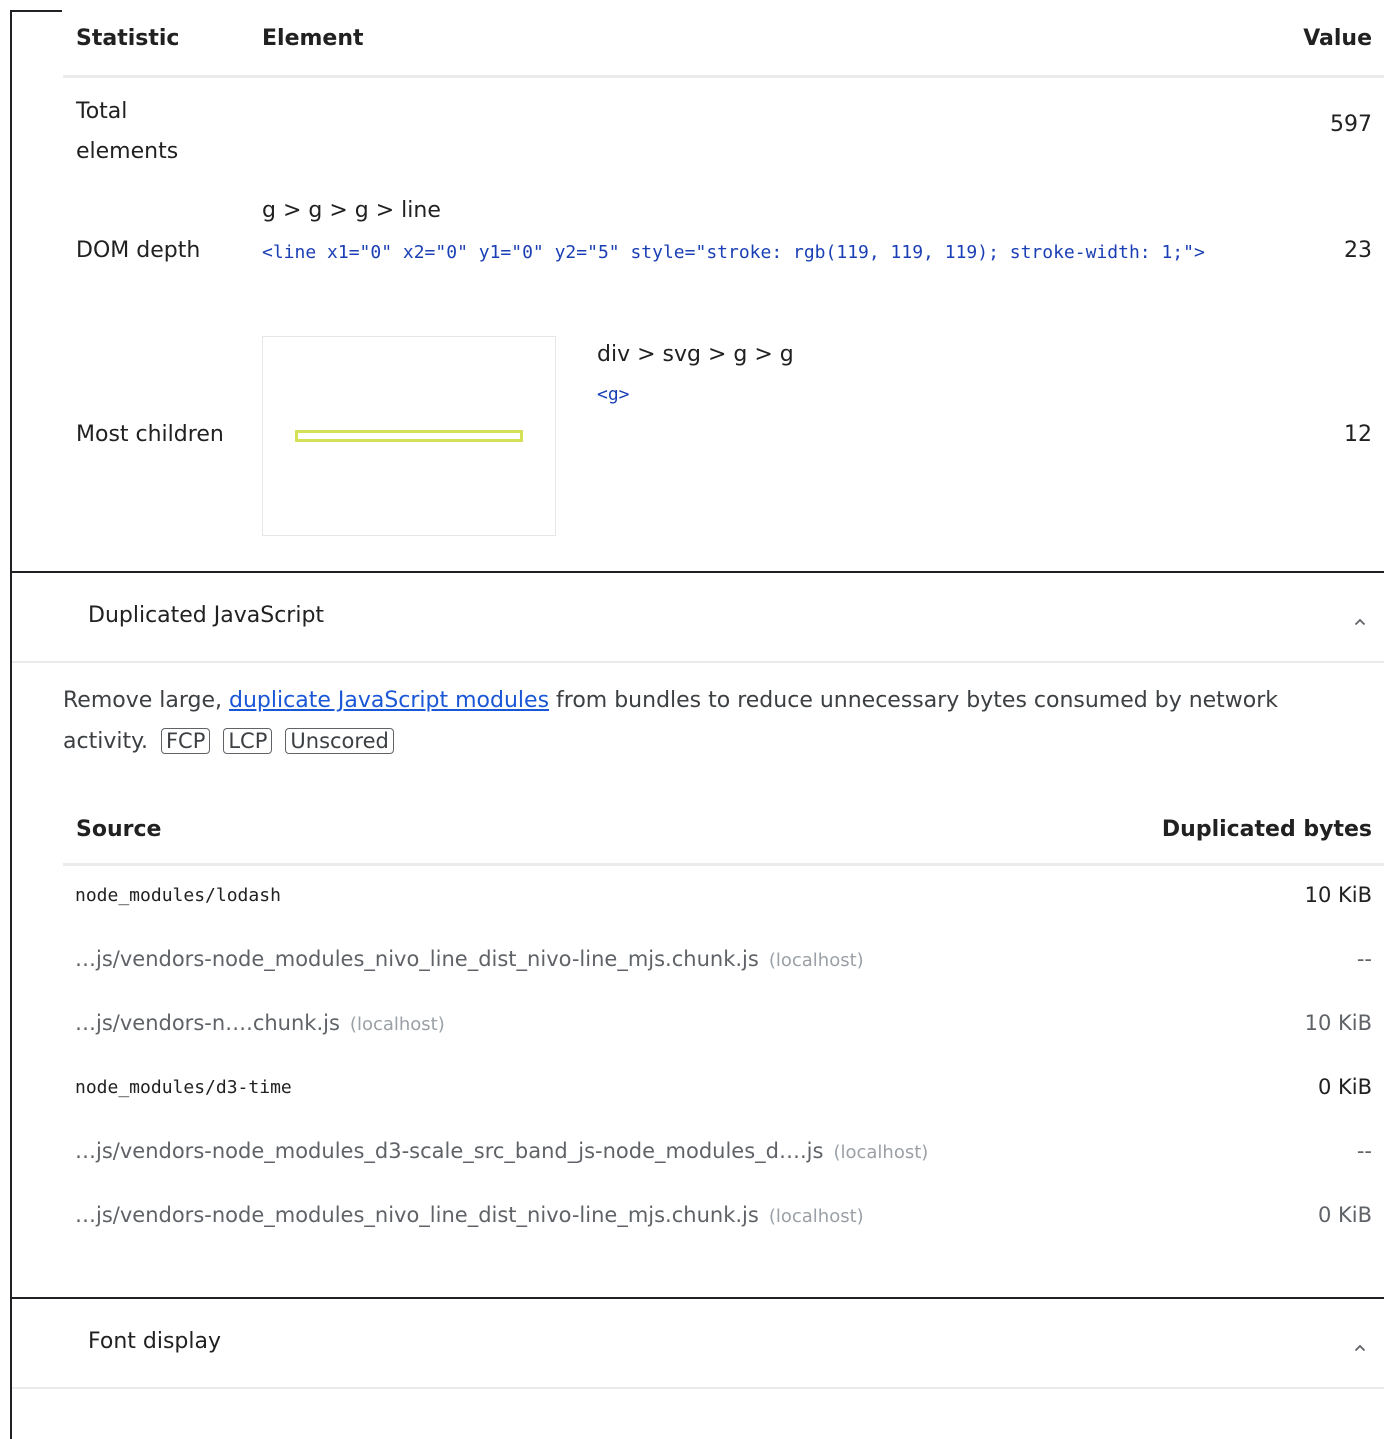  I want to click on audit-title-duplicated-js: Duplicated JavaScript, so click(206, 615).